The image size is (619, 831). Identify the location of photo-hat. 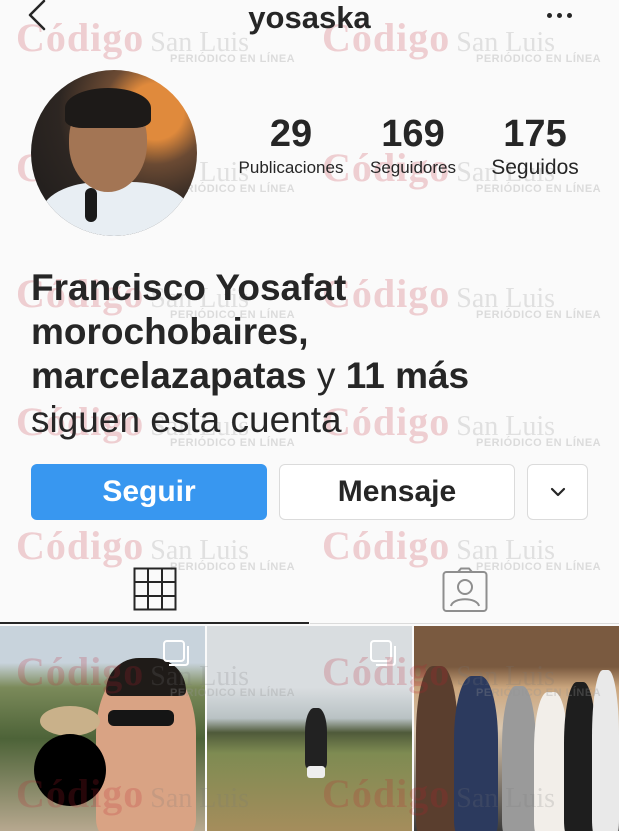
(70, 721).